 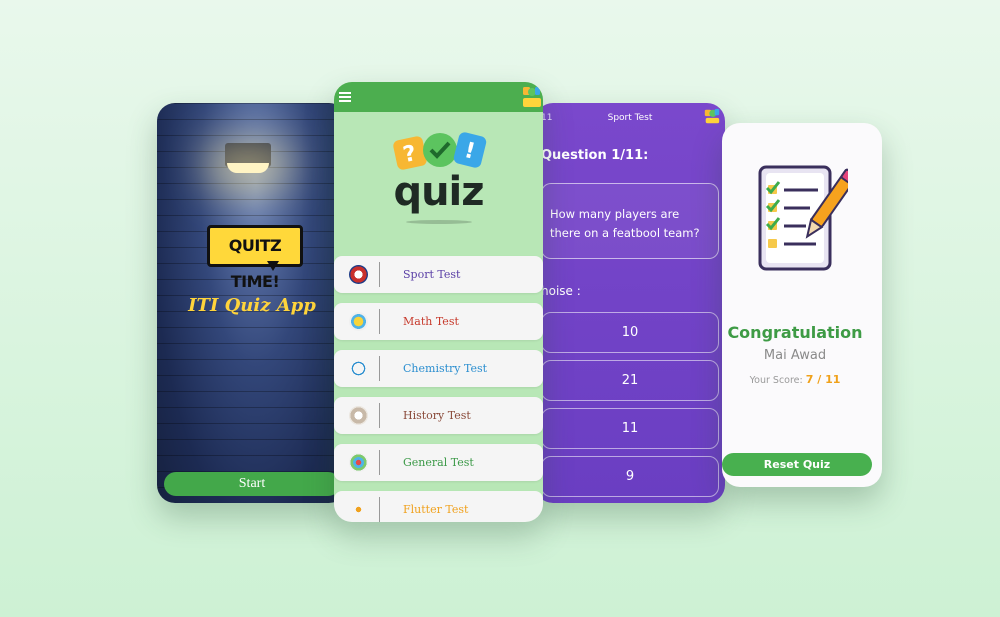 I want to click on score-line: Your Score: 7 / 11, so click(x=795, y=379).